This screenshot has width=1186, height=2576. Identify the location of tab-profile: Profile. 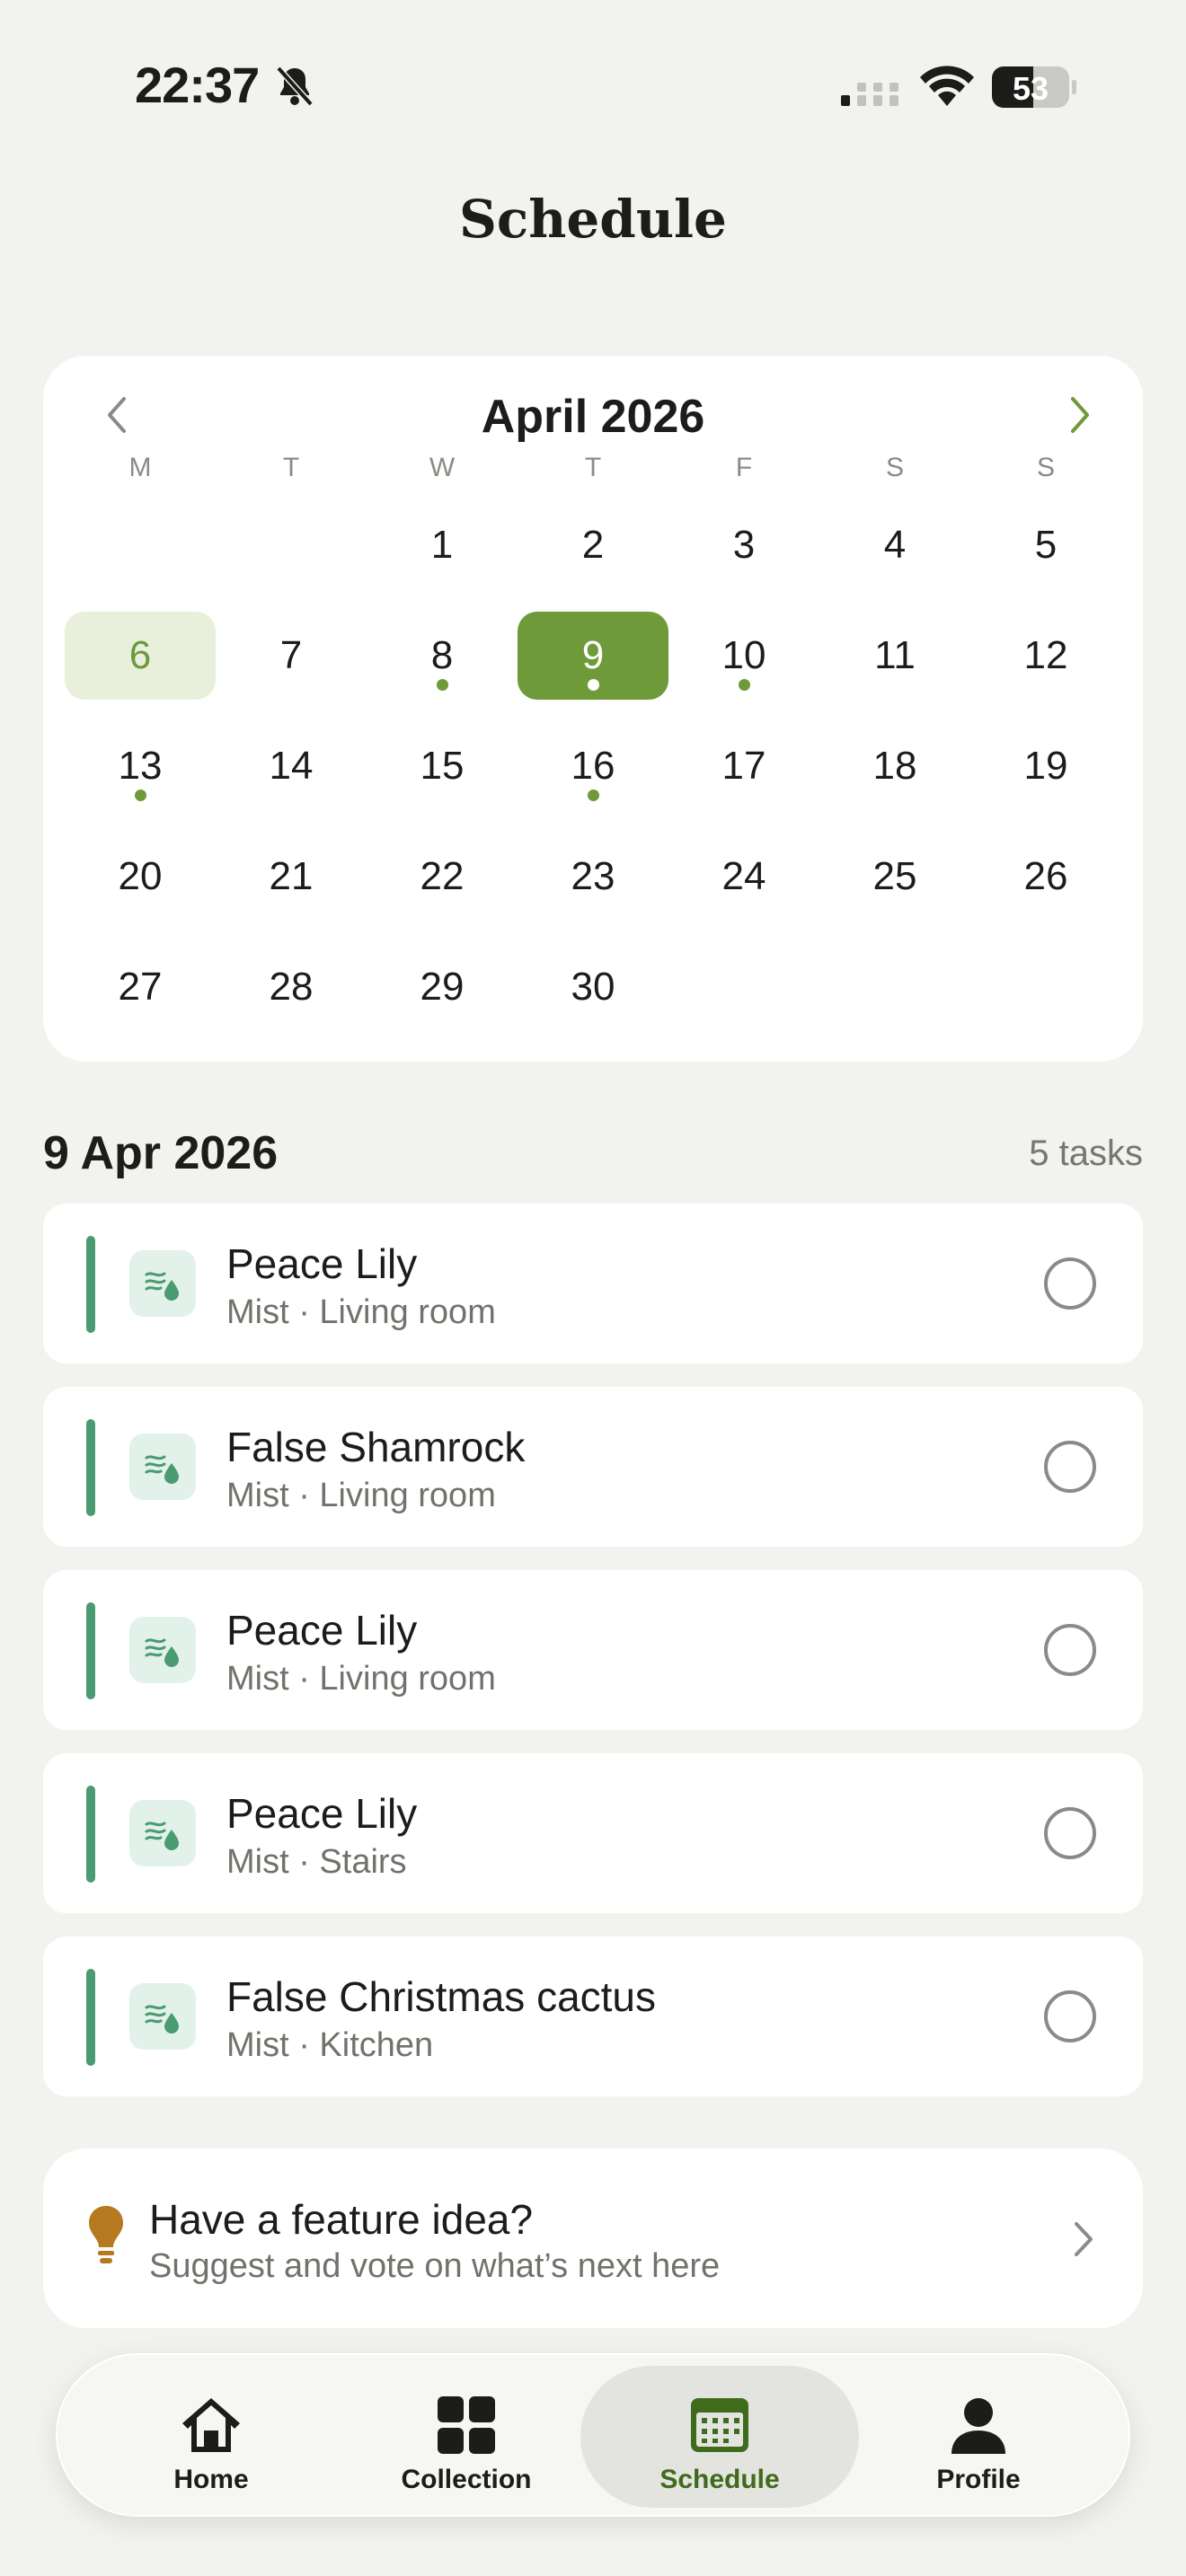
(978, 2437).